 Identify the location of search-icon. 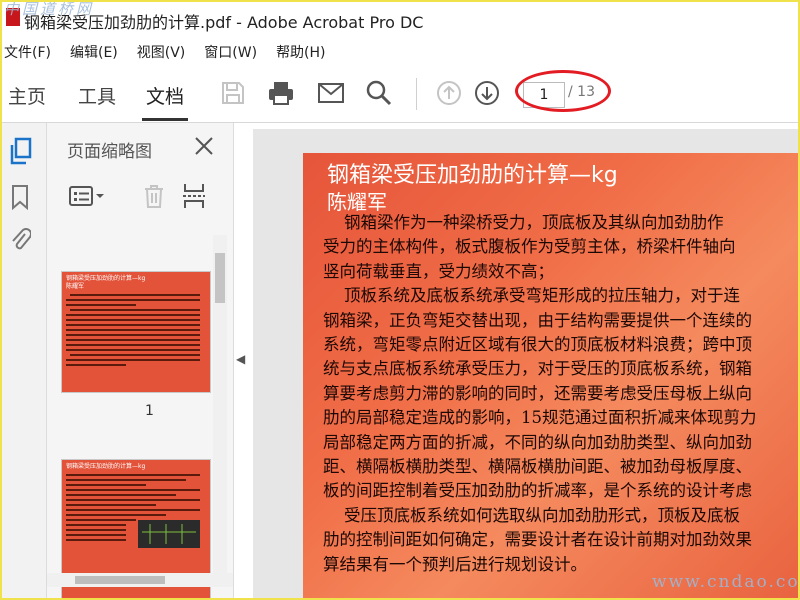
(379, 93).